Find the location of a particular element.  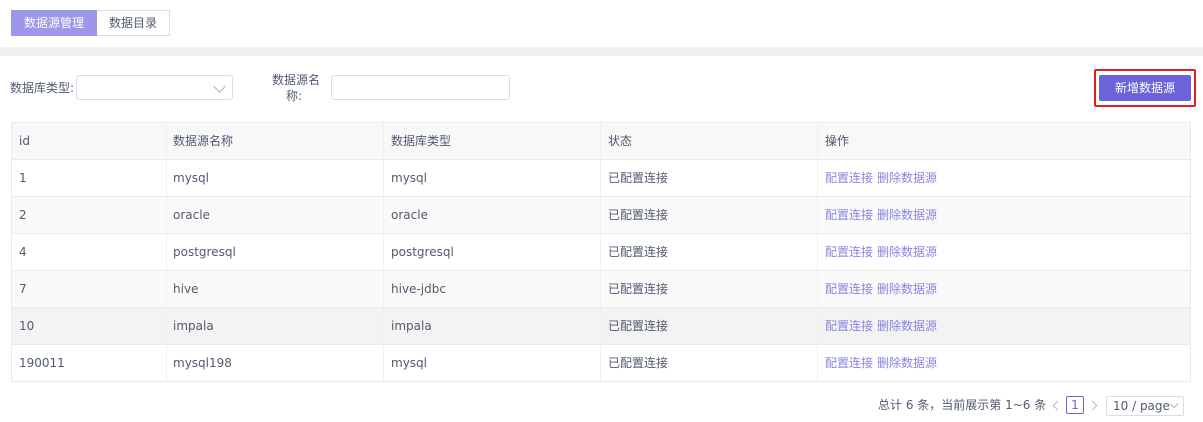

column-header-id: id is located at coordinates (24, 141).